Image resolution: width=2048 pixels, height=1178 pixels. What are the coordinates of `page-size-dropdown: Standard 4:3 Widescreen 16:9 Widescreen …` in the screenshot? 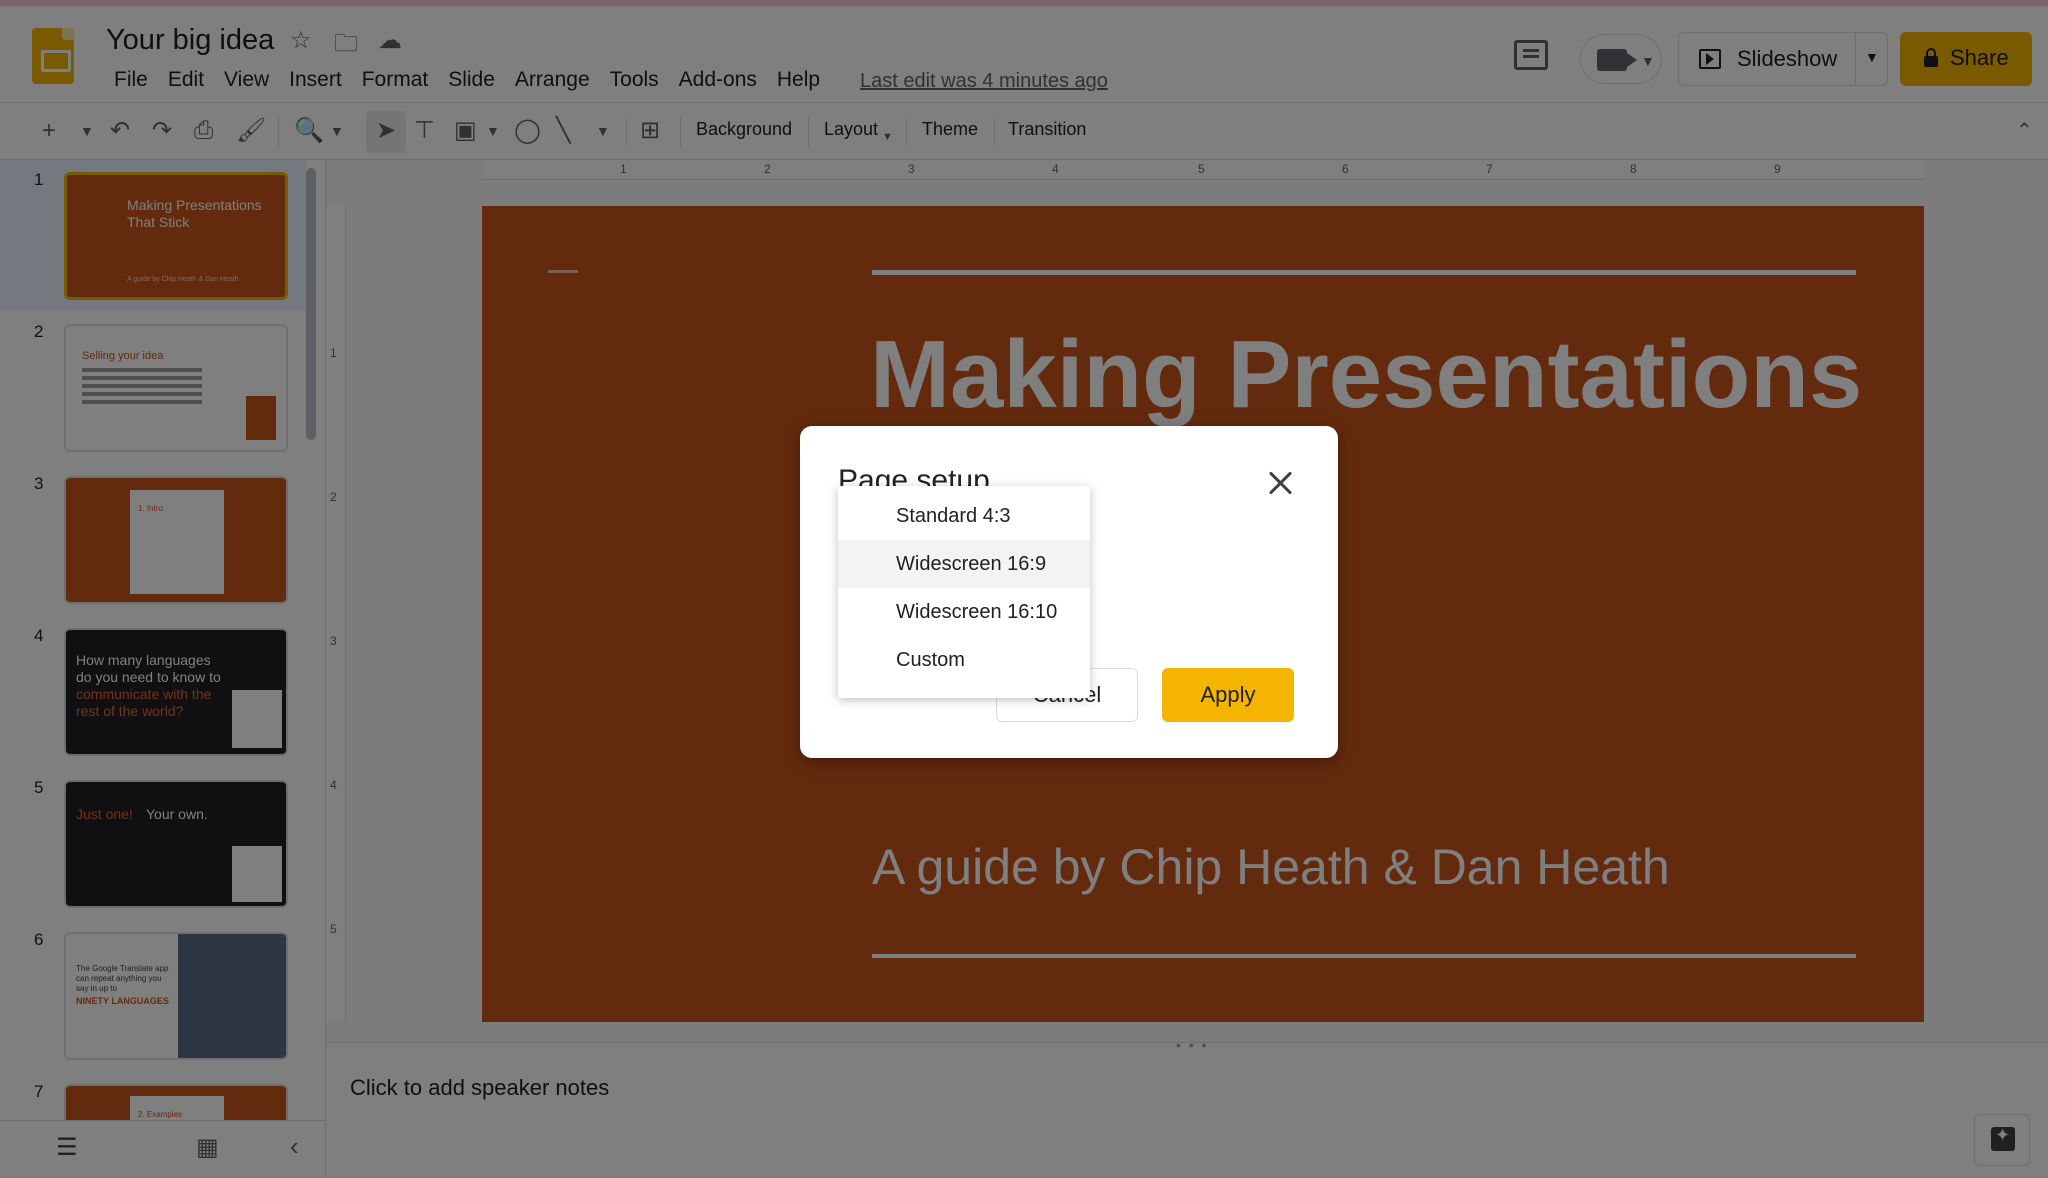 It's located at (964, 592).